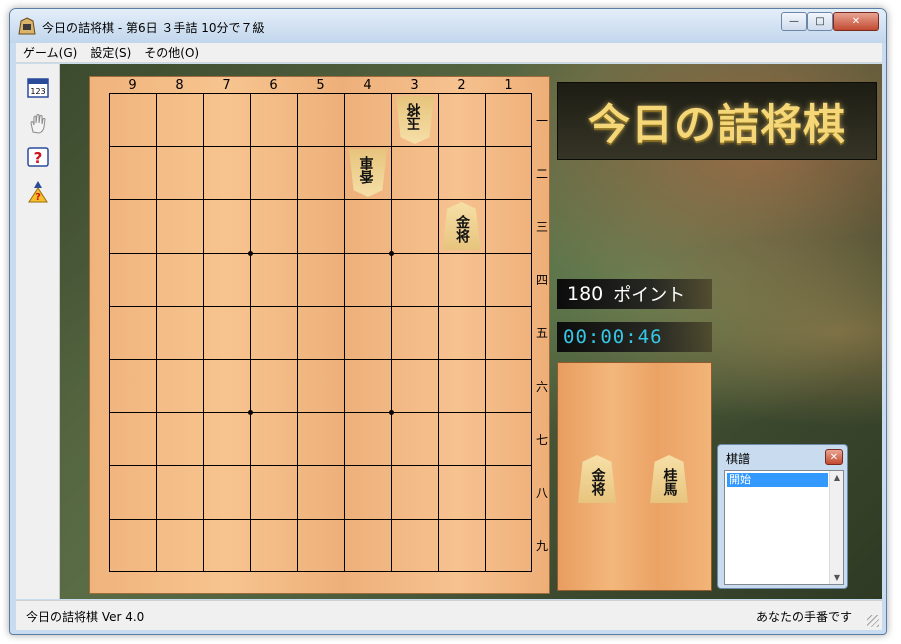  What do you see at coordinates (27, 26) in the screenshot?
I see `app-icon` at bounding box center [27, 26].